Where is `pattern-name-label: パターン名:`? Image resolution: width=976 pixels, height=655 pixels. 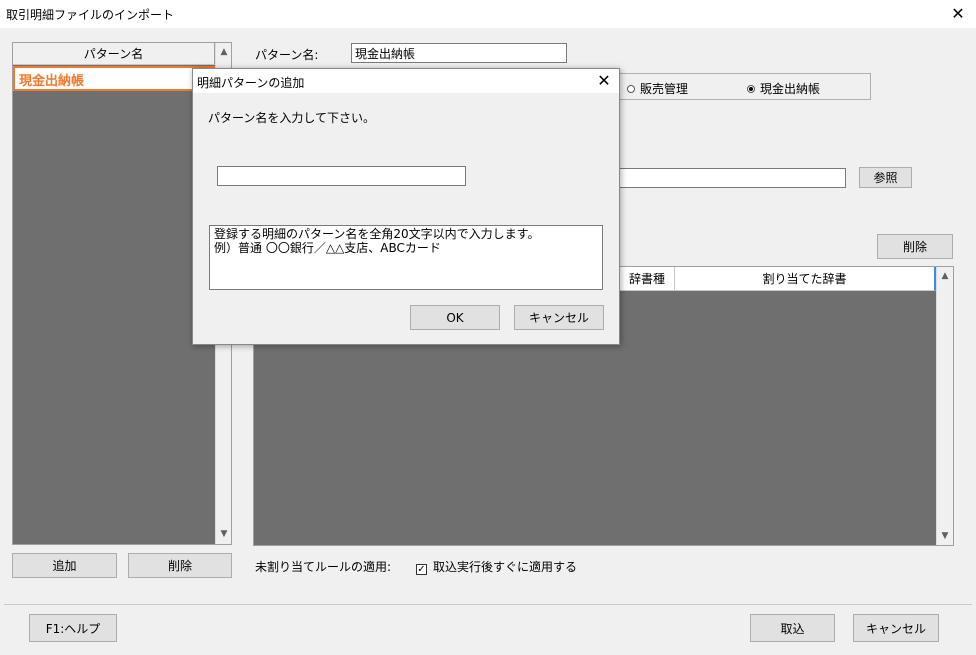 pattern-name-label: パターン名: is located at coordinates (287, 55).